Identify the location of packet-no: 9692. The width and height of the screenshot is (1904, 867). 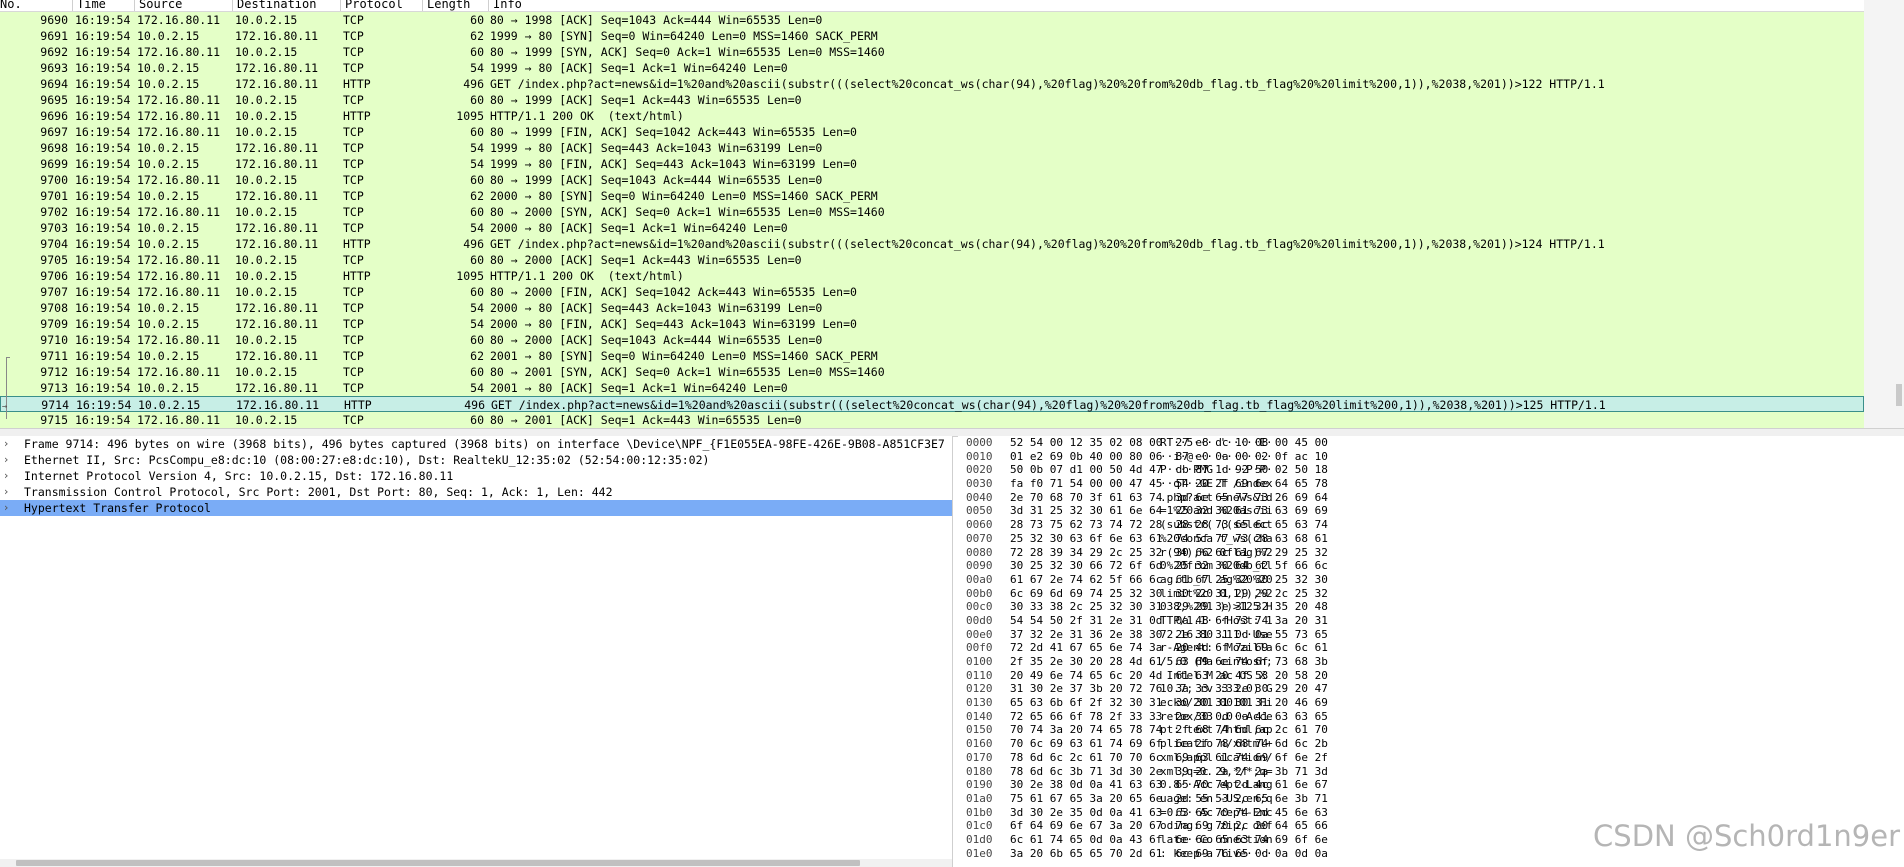
(54, 52).